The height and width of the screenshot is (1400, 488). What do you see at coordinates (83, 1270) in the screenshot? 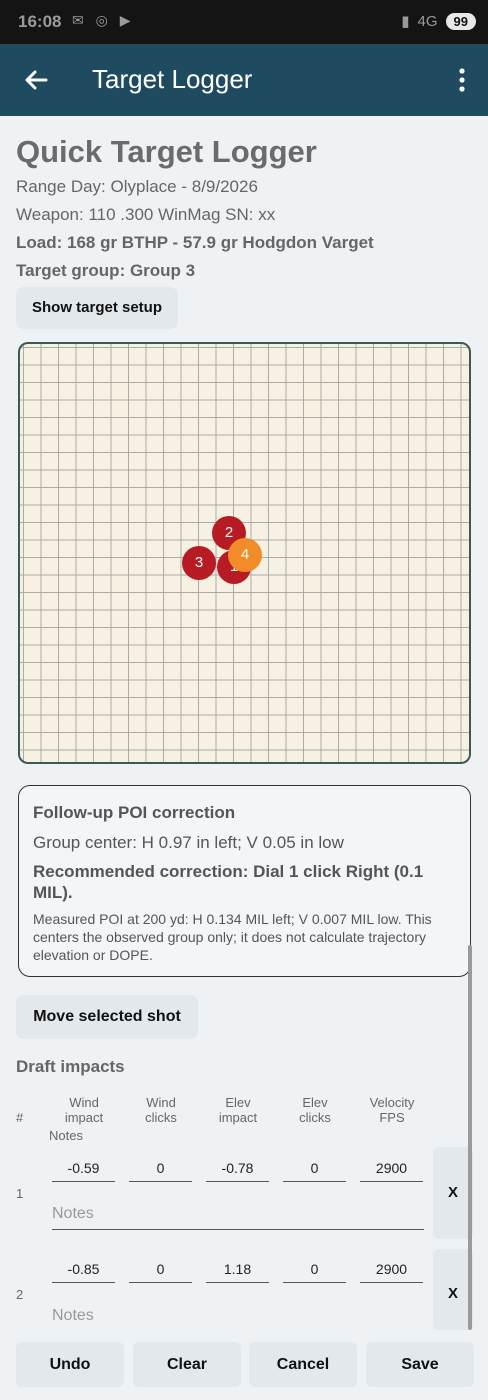
I see `wind-impact-field: -0.85` at bounding box center [83, 1270].